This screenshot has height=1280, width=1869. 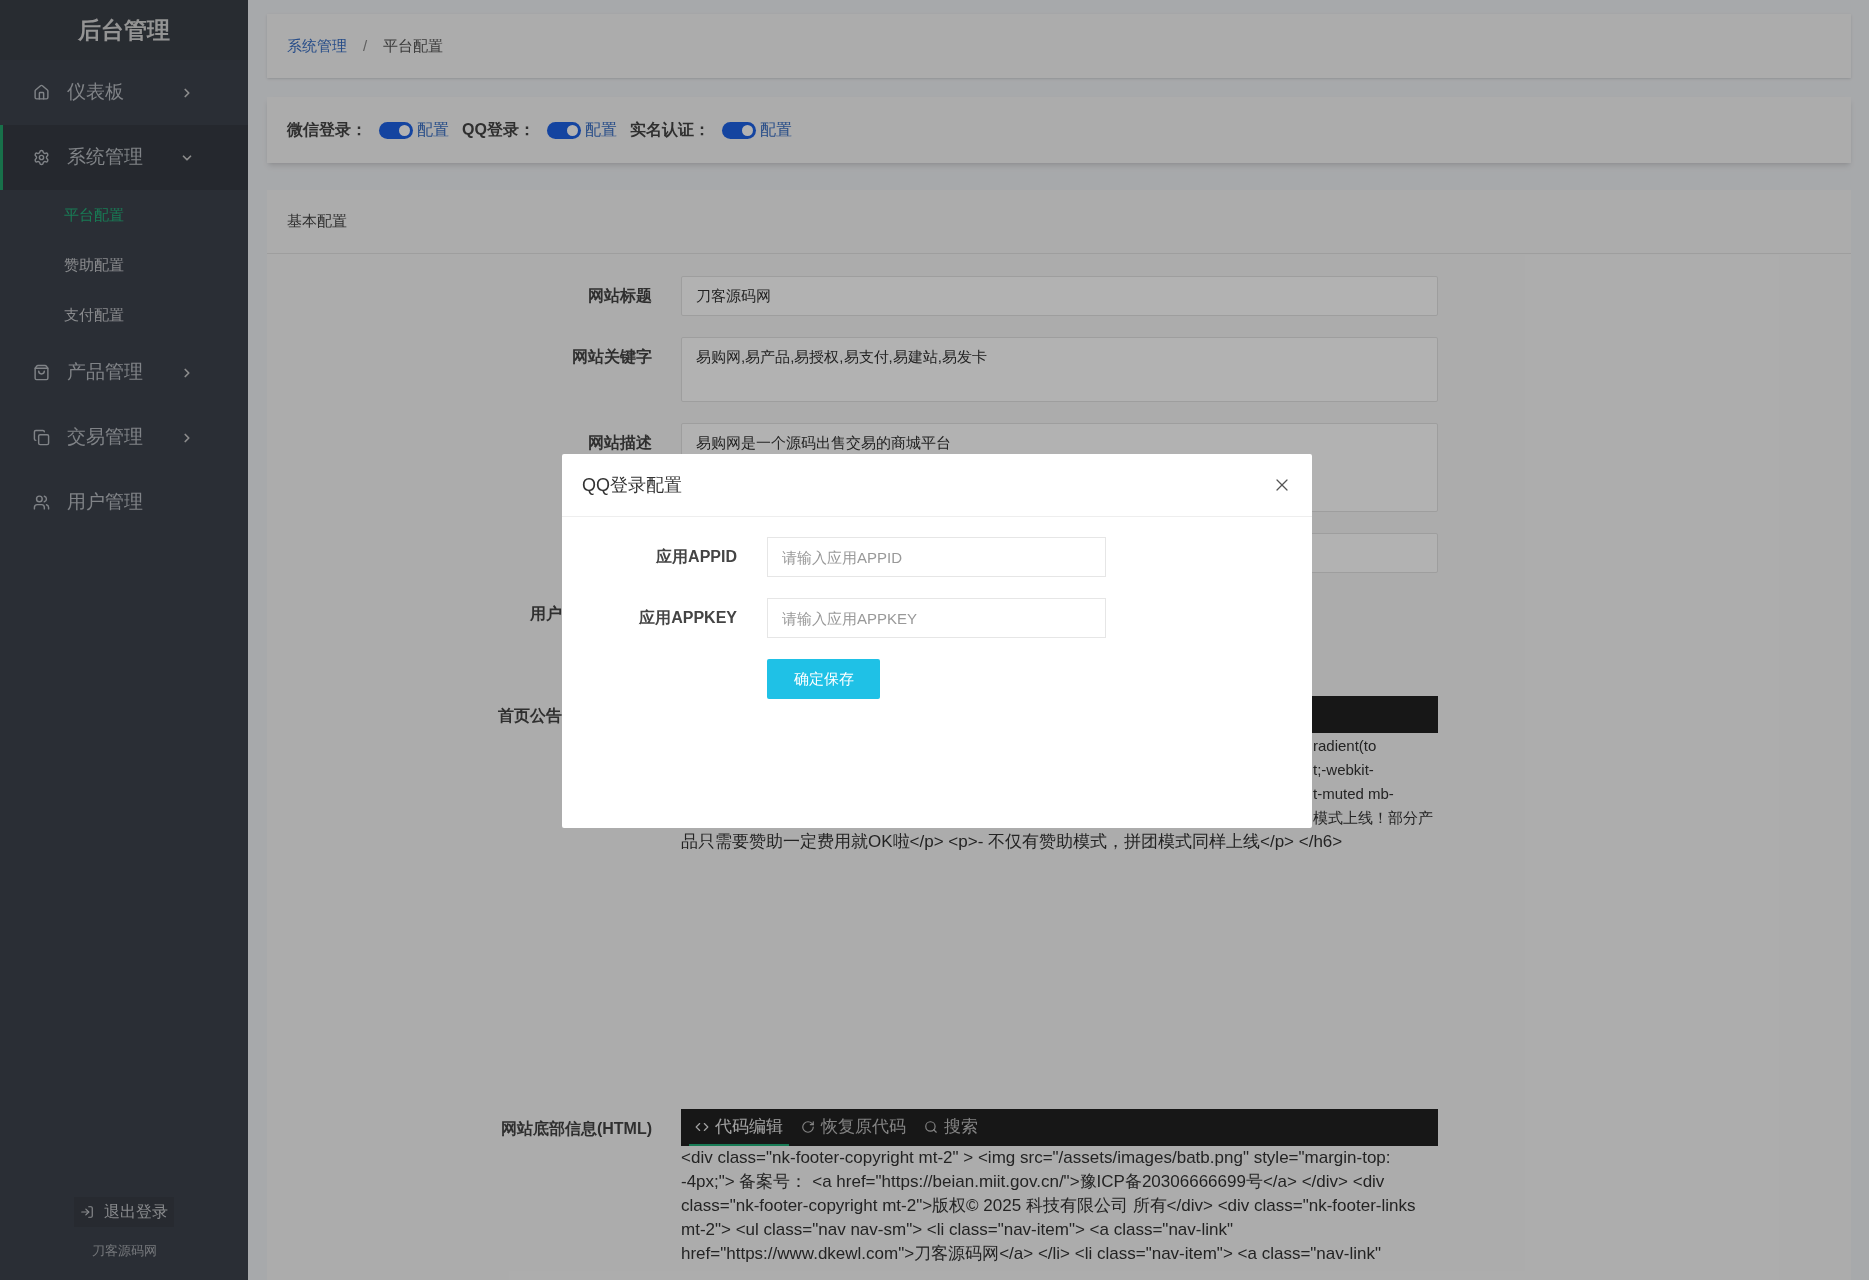 I want to click on text-area: 易购网,易产品,易授权,易支付,易建站,易发卡, so click(x=1059, y=369).